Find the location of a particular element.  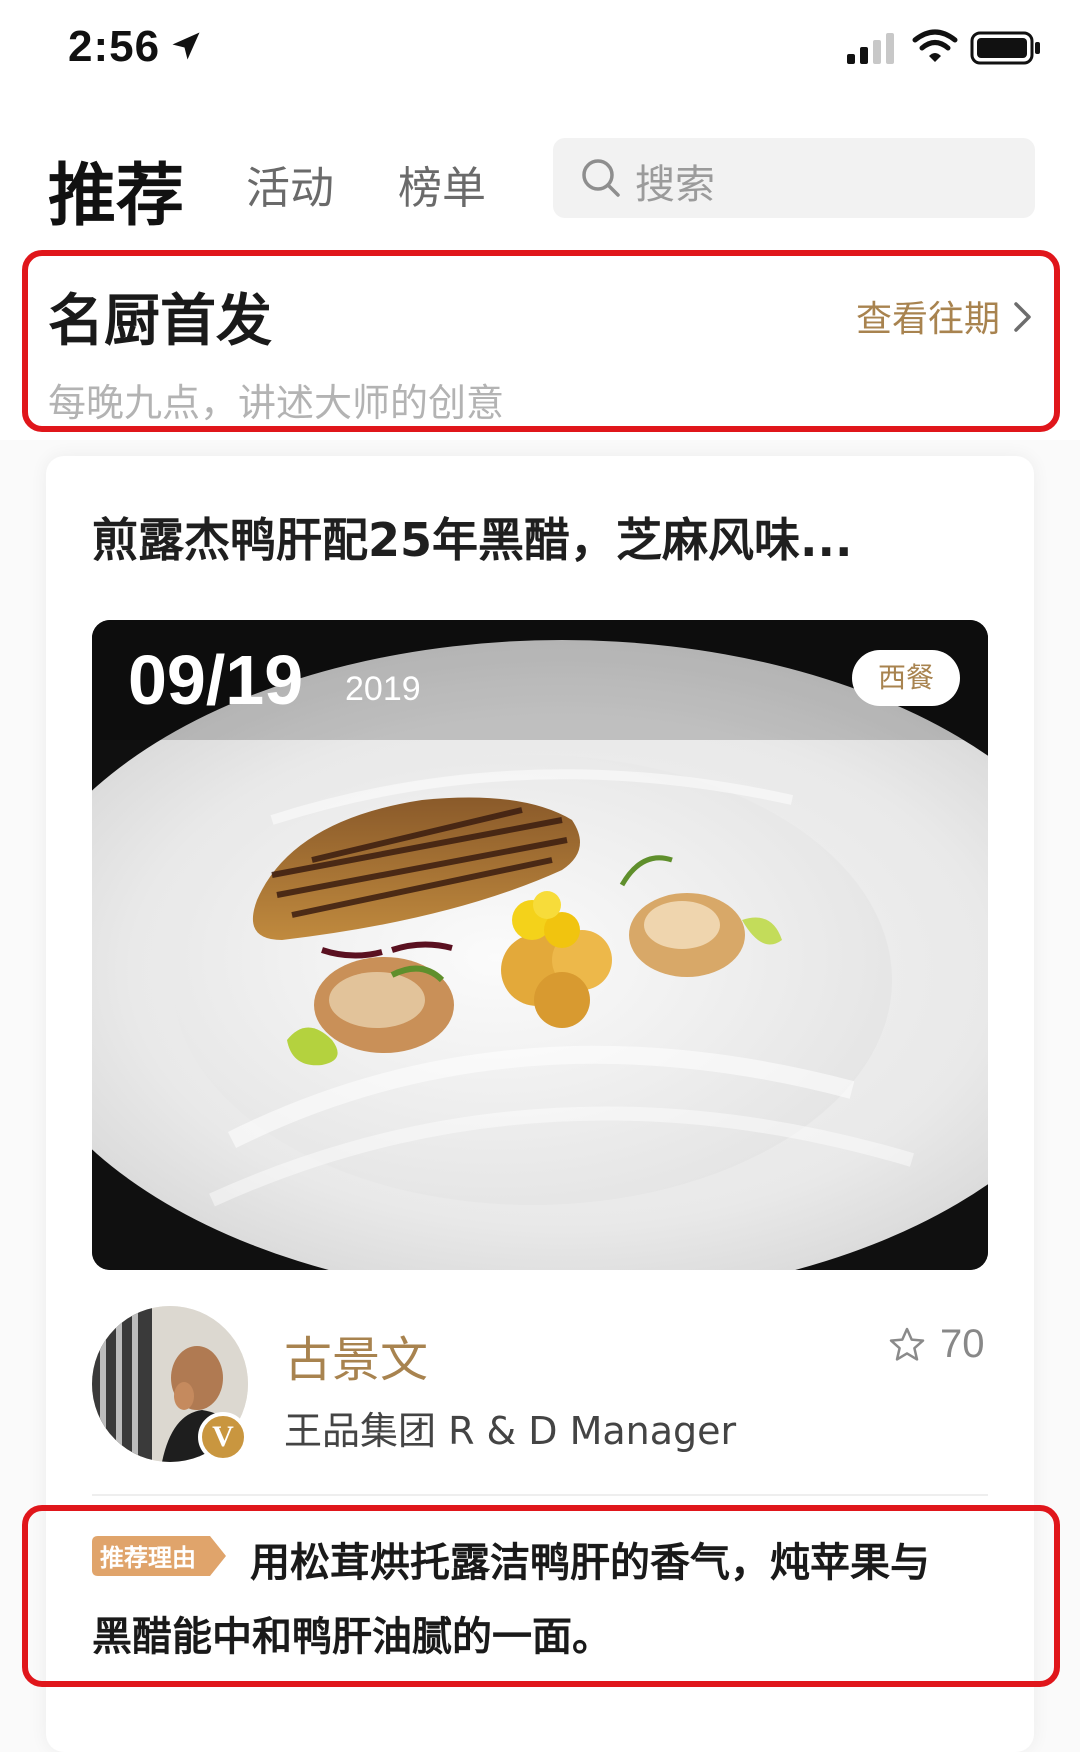

annotation-box-reason is located at coordinates (541, 1596).